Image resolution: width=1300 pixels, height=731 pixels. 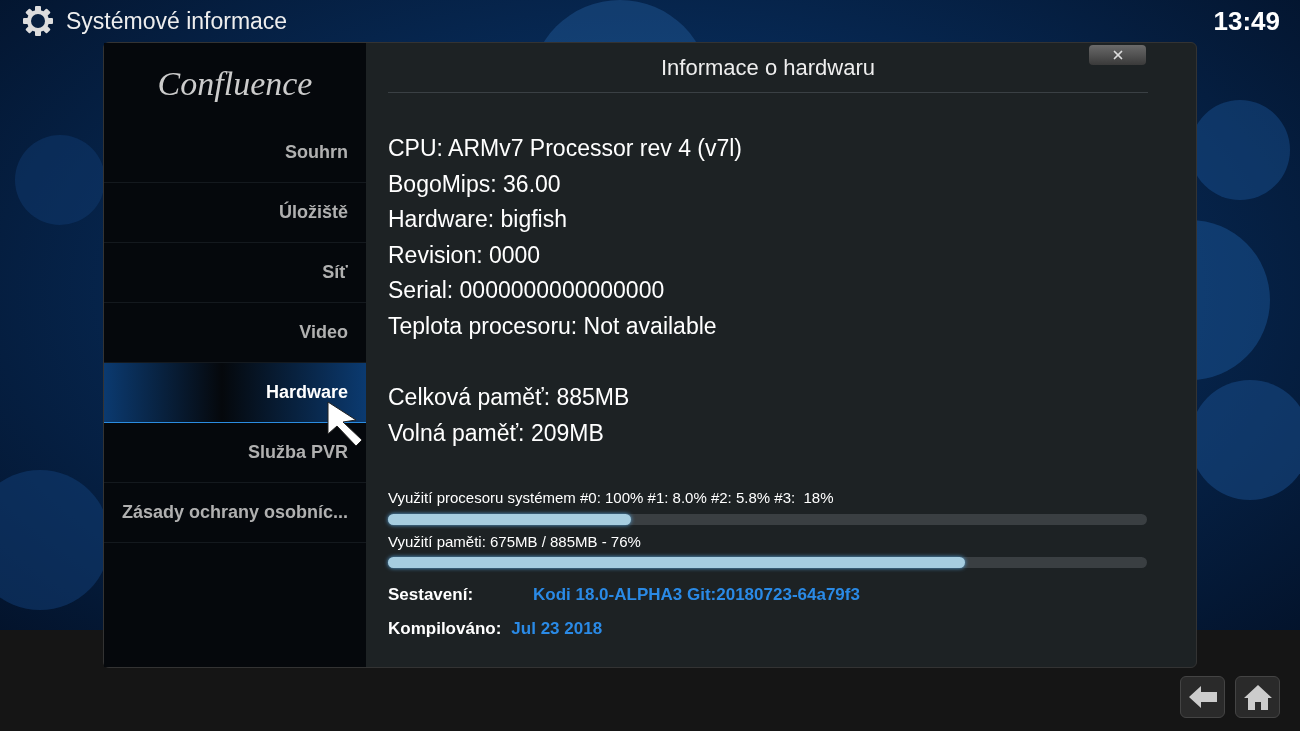 I want to click on build-value: Kodi 18.0-ALPHA3 Git:20180723-64a79f3, so click(x=696, y=595).